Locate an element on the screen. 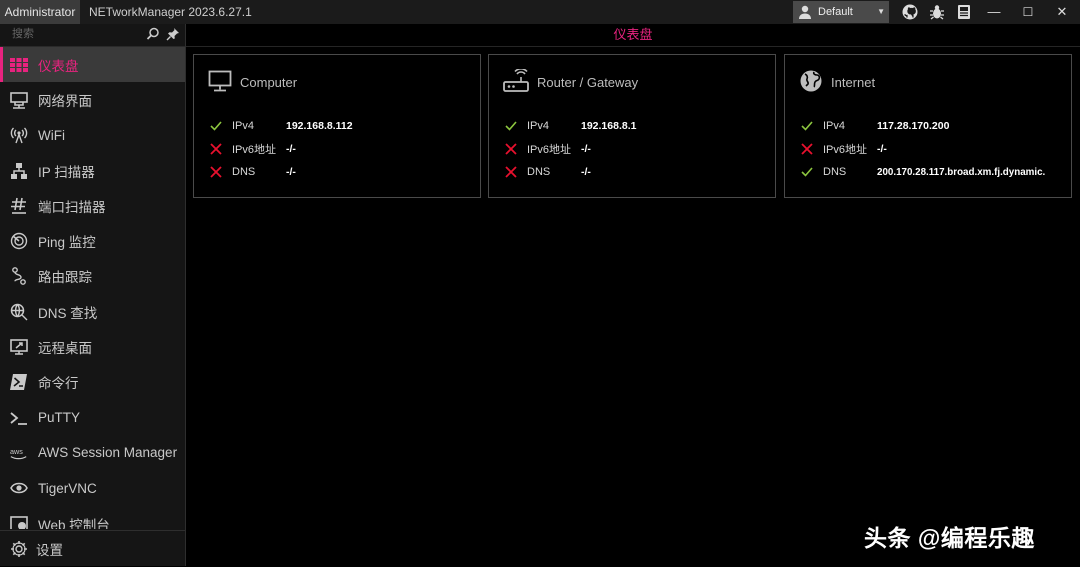  svg-text: aws is located at coordinates (16, 451).